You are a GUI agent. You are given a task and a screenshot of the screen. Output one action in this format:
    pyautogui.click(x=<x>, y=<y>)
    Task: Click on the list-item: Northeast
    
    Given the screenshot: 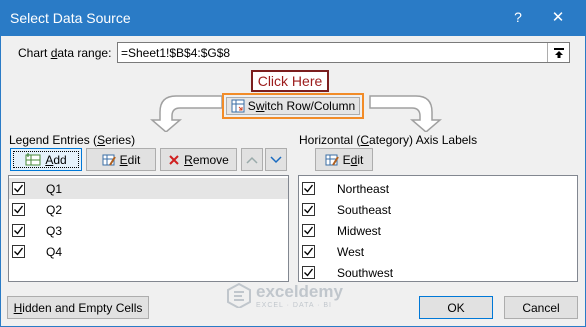 What is the action you would take?
    pyautogui.click(x=438, y=188)
    